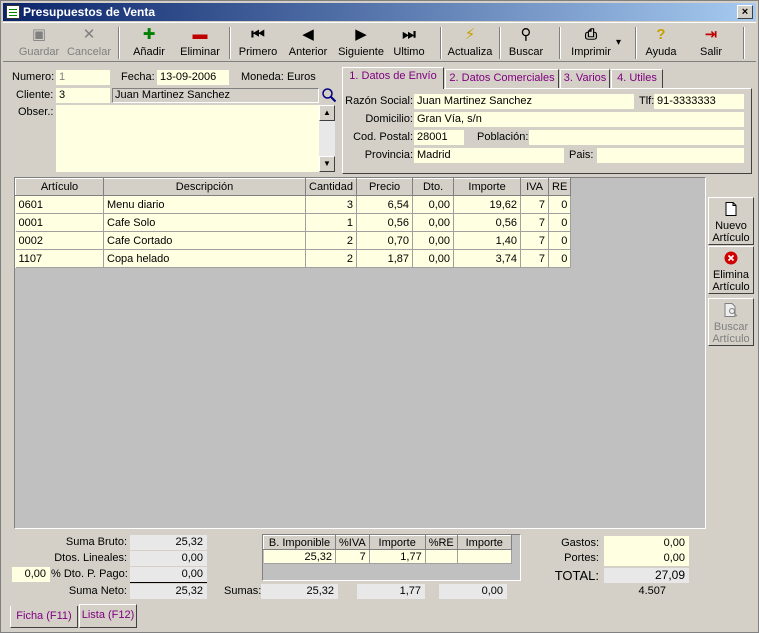 Image resolution: width=759 pixels, height=633 pixels. Describe the element at coordinates (409, 43) in the screenshot. I see `ultimo-button: ⏭ Ultimo` at that location.